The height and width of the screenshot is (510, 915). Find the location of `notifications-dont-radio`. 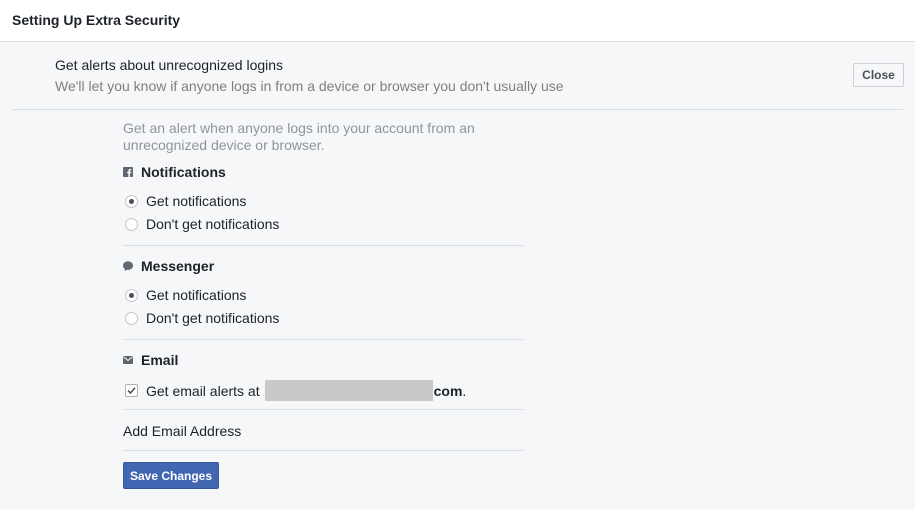

notifications-dont-radio is located at coordinates (131, 224).